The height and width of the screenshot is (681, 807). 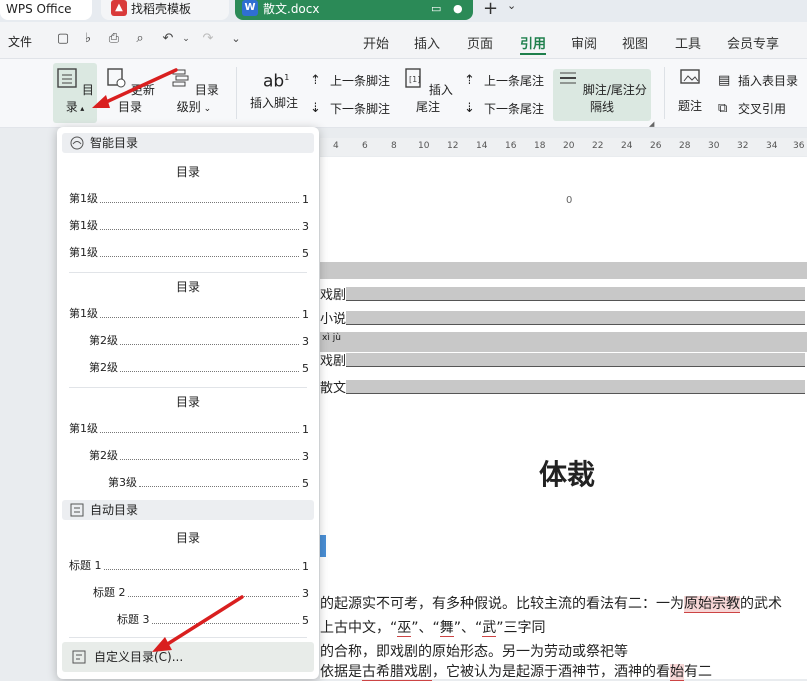 What do you see at coordinates (188, 637) in the screenshot?
I see `menu-divider` at bounding box center [188, 637].